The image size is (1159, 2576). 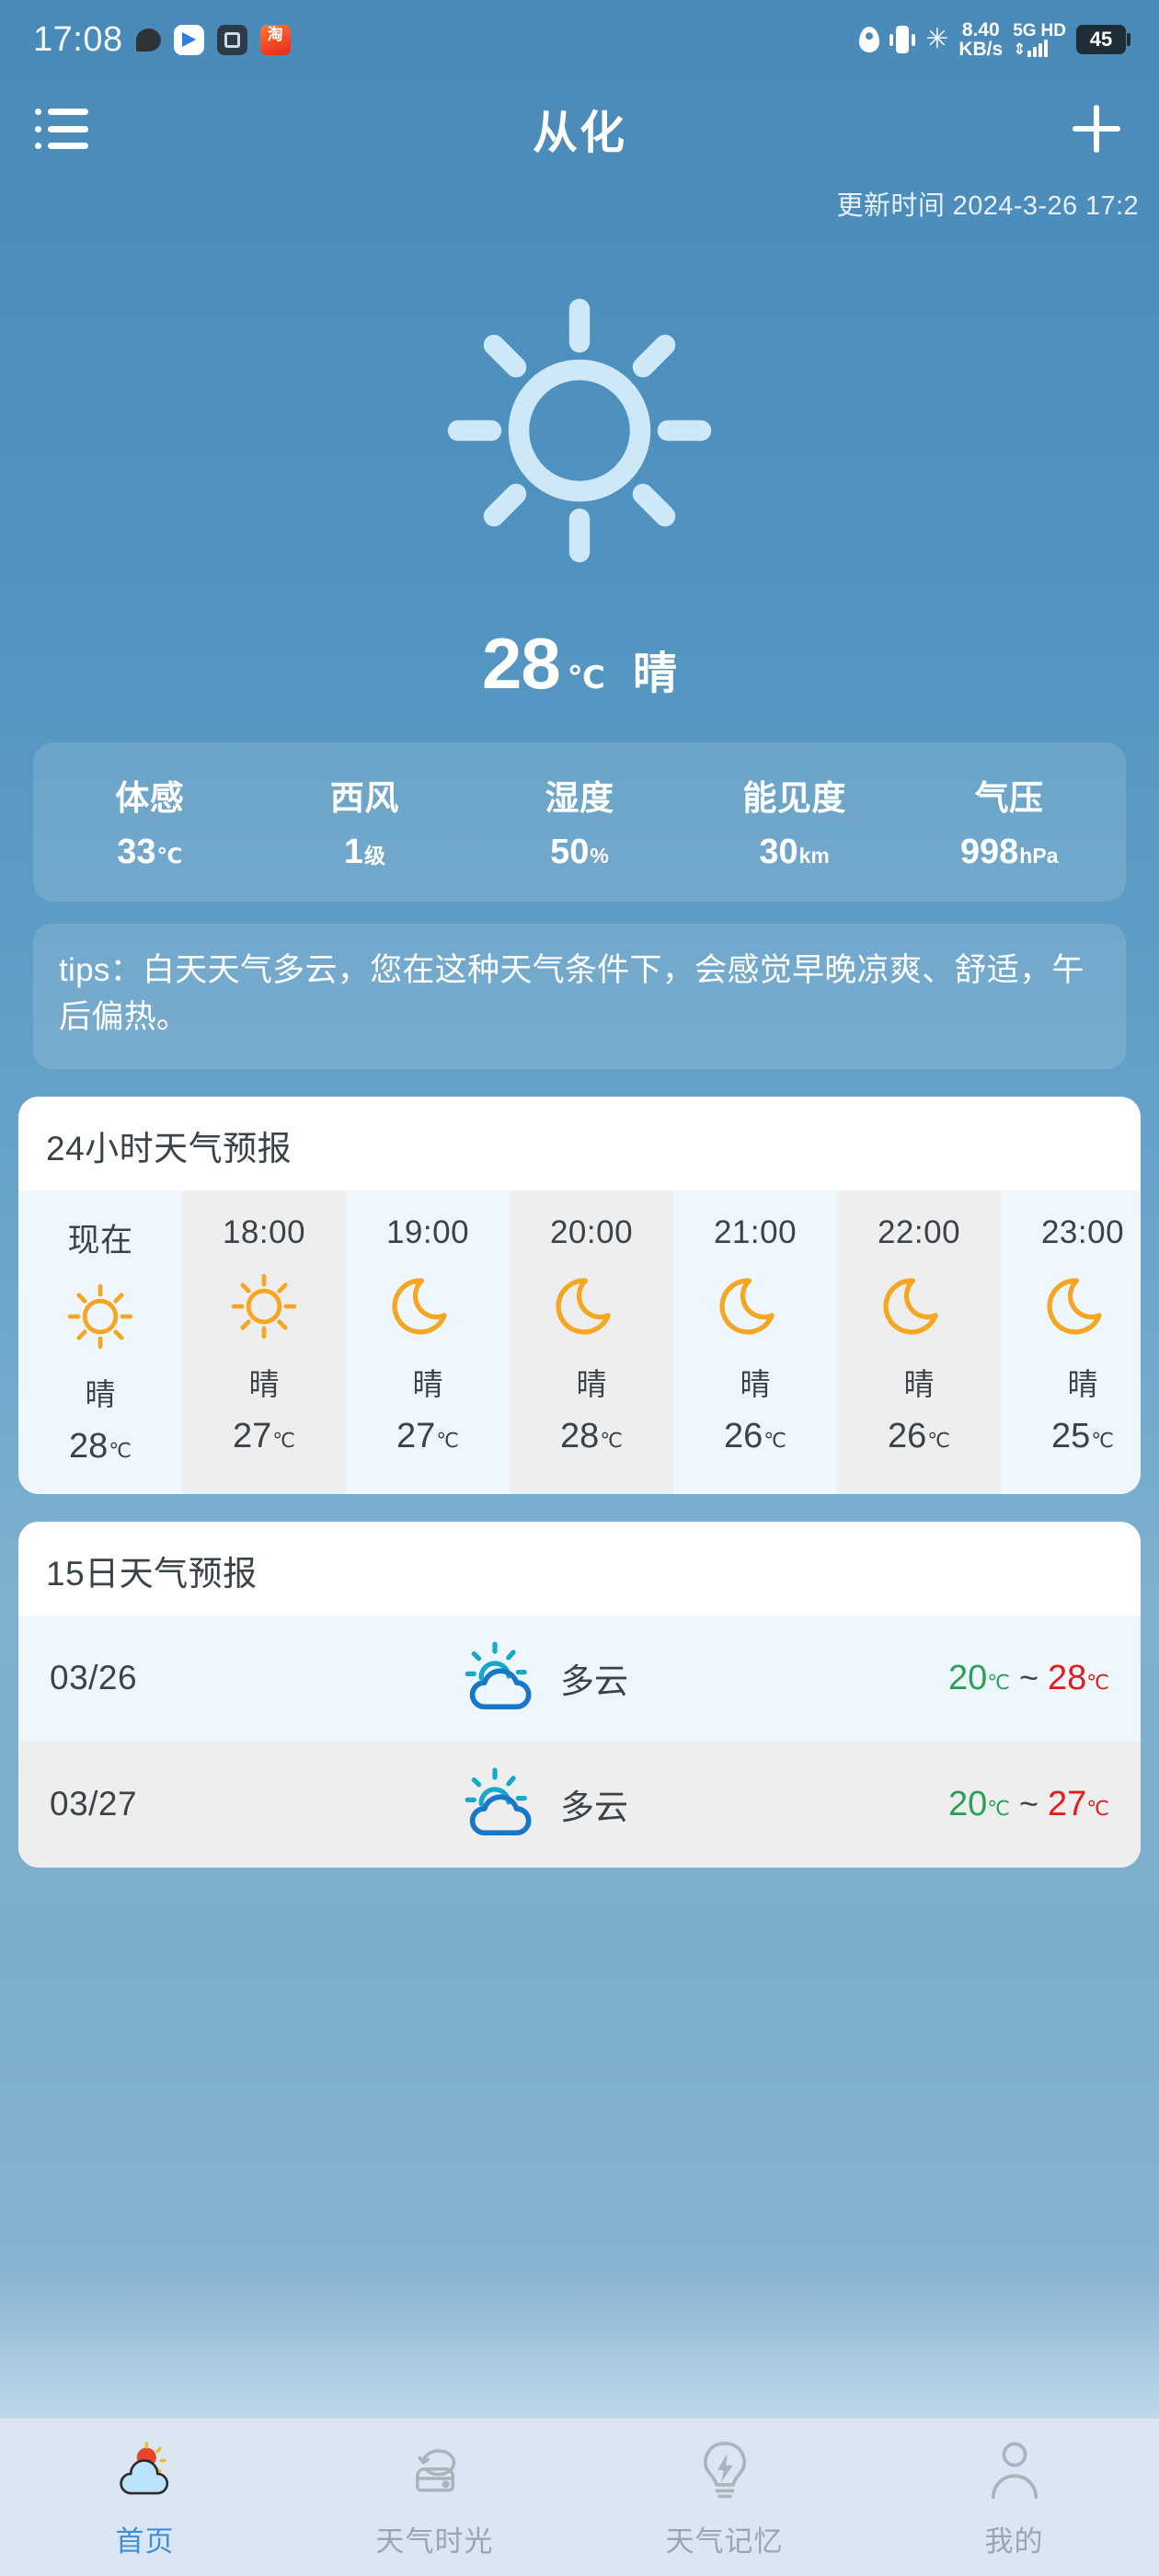 I want to click on hour-time: 18:00, so click(x=264, y=1231).